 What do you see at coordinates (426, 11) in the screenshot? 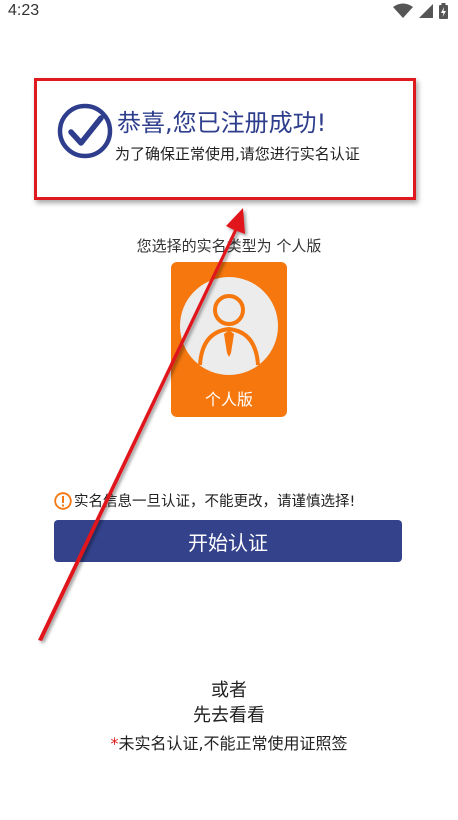
I see `signal-icon` at bounding box center [426, 11].